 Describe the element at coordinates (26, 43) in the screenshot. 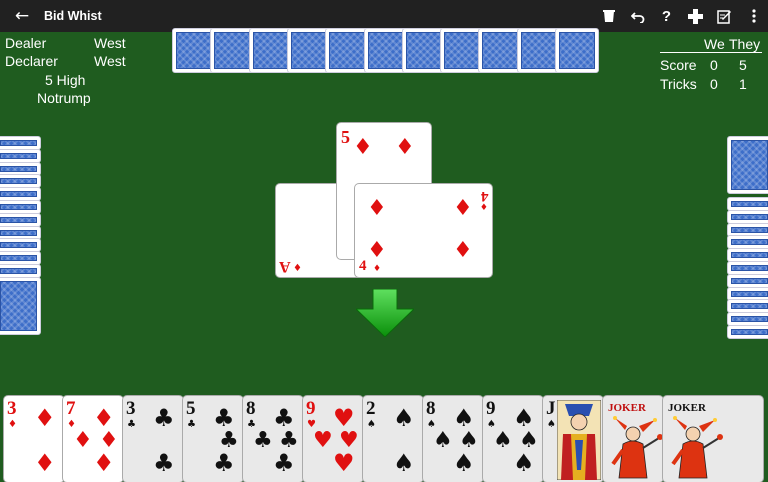

I see `dealer-label: Dealer` at that location.